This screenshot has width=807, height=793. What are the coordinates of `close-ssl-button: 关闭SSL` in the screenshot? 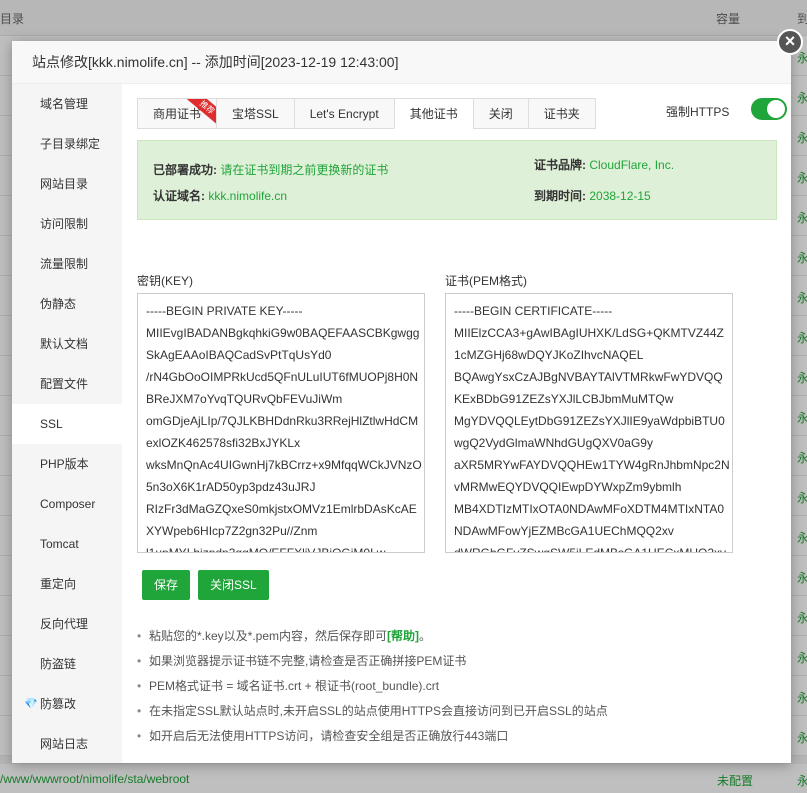 It's located at (233, 585).